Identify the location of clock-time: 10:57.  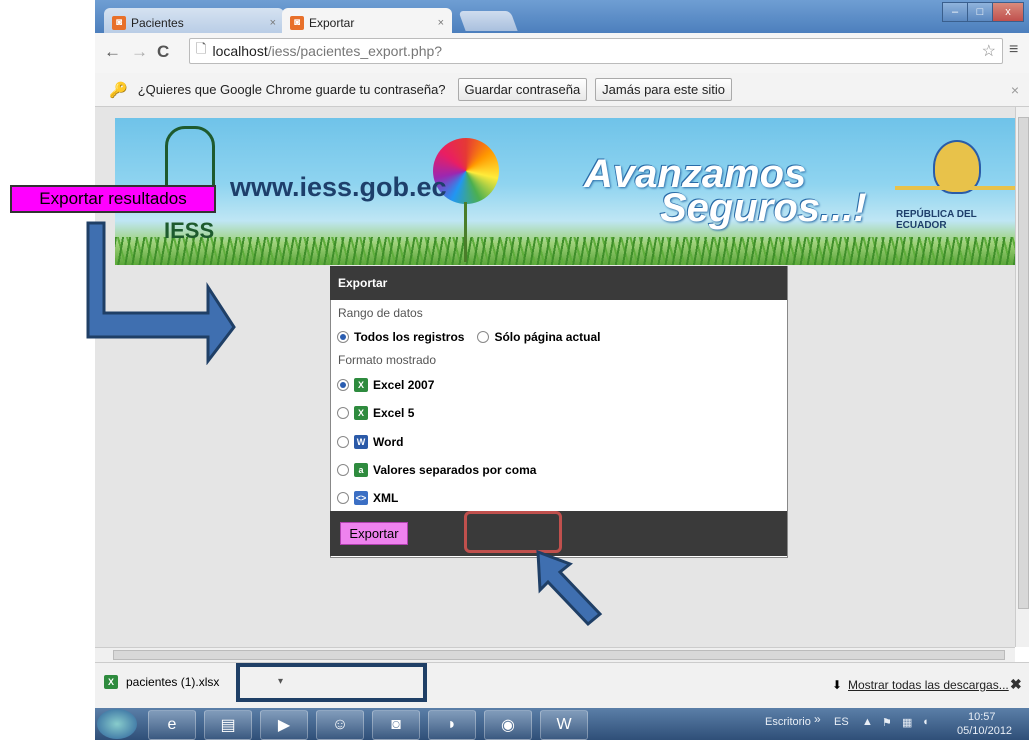
(982, 717).